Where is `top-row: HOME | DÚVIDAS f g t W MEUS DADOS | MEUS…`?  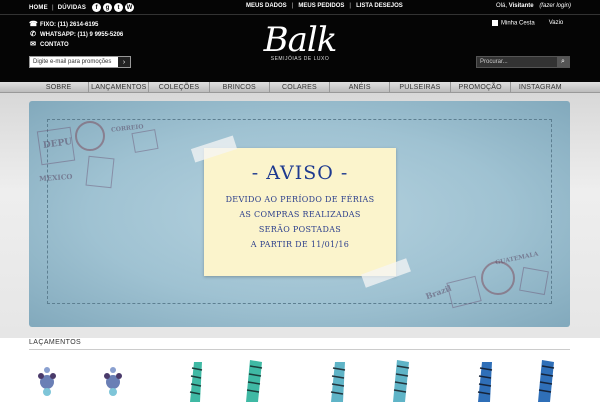
top-row: HOME | DÚVIDAS f g t W MEUS DADOS | MEUS… is located at coordinates (300, 7).